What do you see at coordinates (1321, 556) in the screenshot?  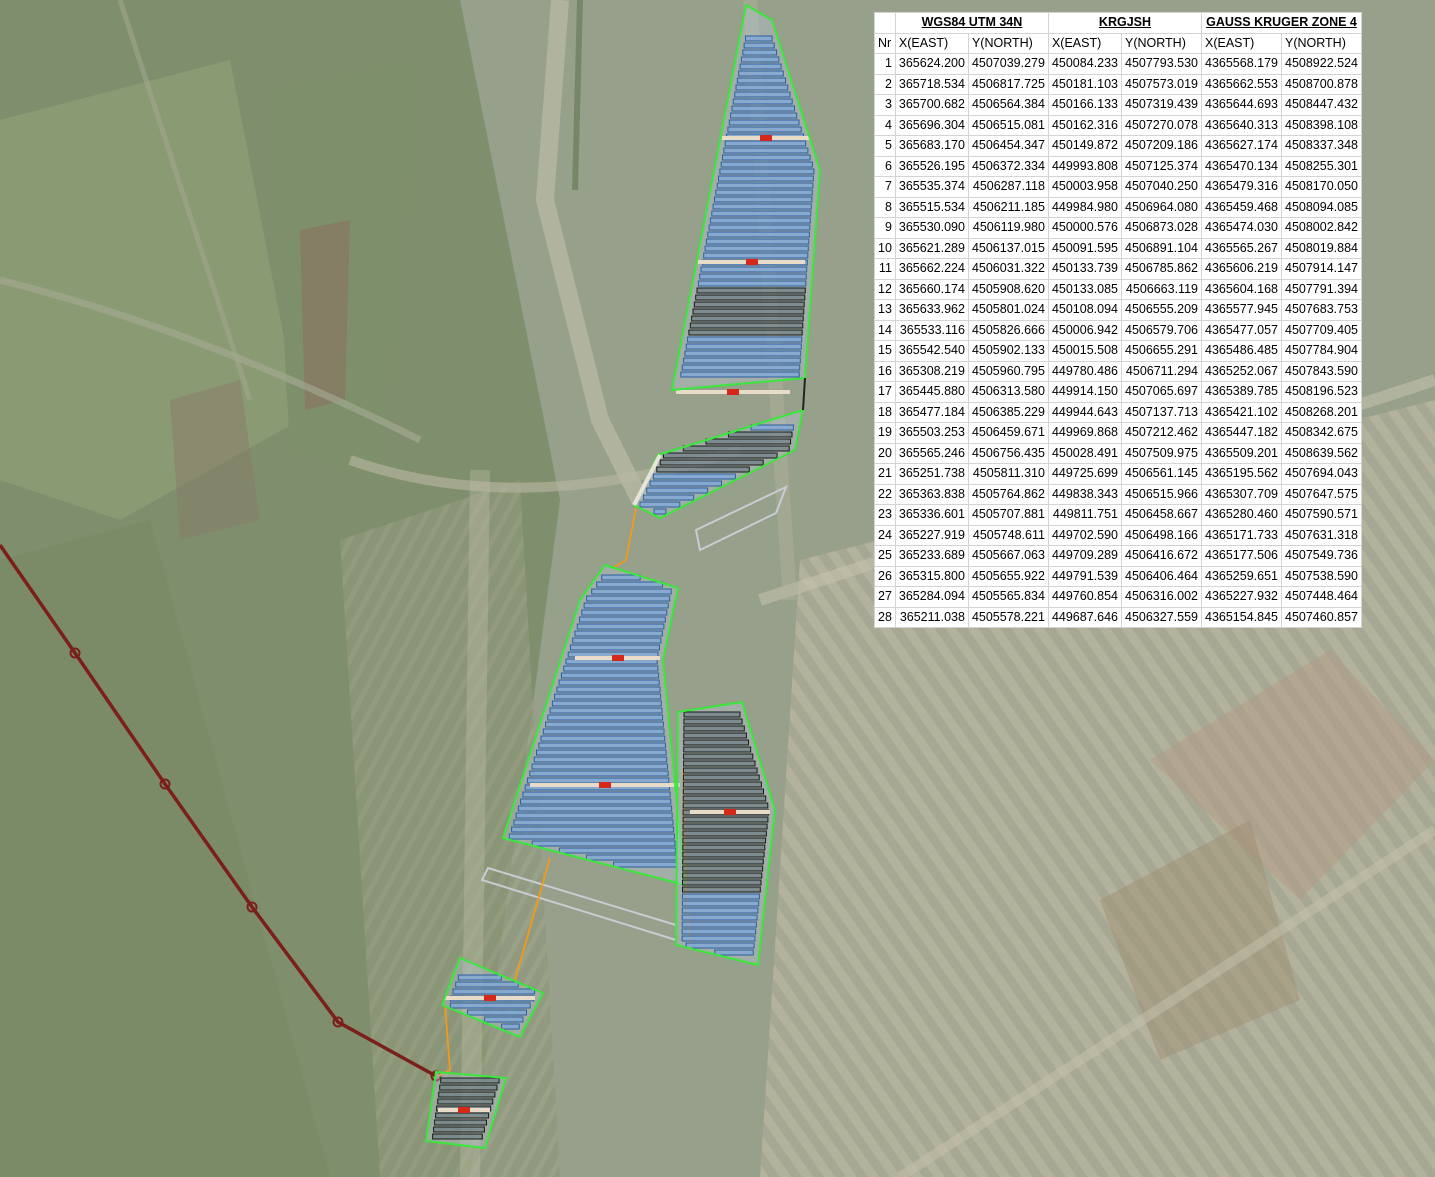 I see `coordinate-cell: 4507549.736` at bounding box center [1321, 556].